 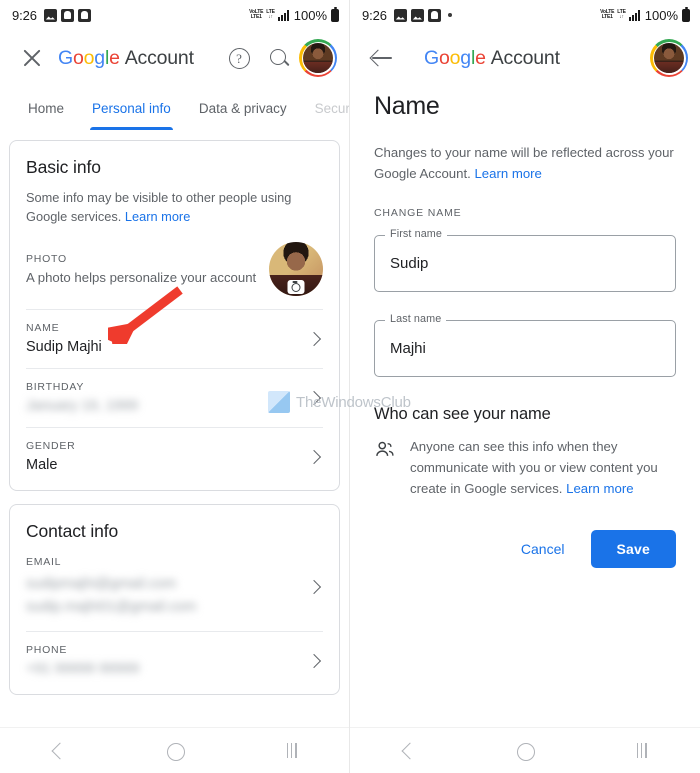 I want to click on basic-info-learn-more-link: Learn more, so click(x=157, y=216).